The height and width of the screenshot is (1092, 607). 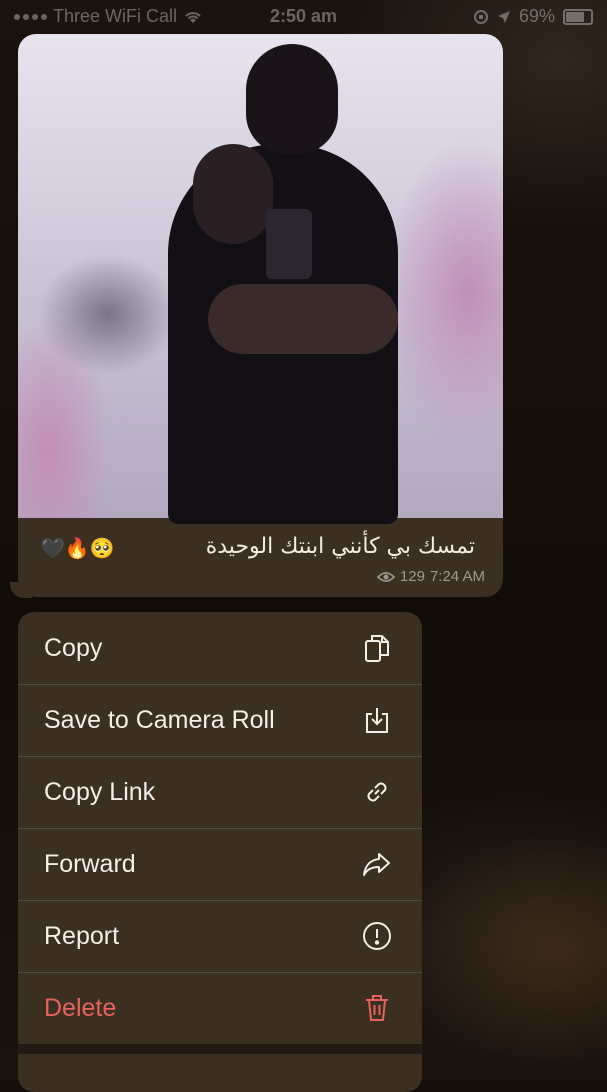 I want to click on trash-icon, so click(x=377, y=1008).